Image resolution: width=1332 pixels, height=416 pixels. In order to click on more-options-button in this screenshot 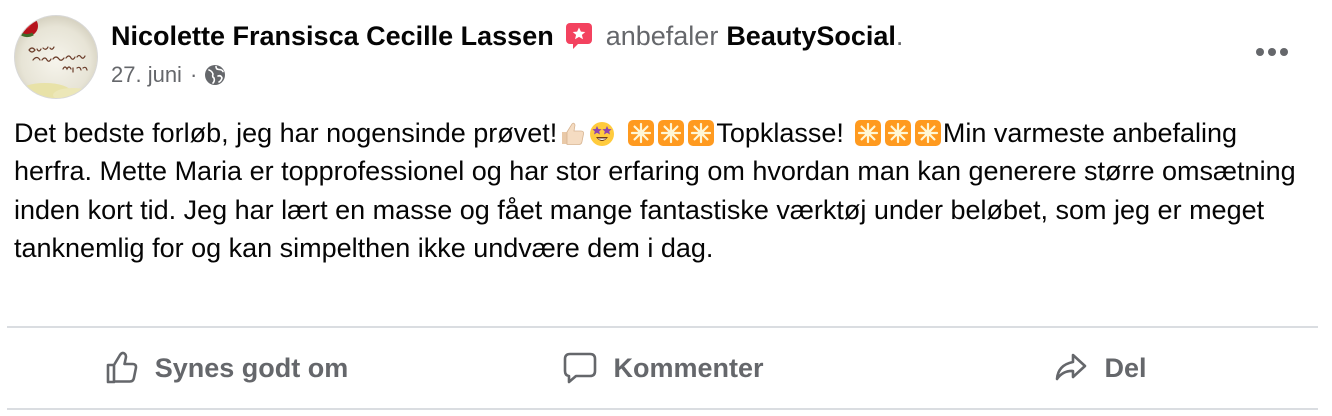, I will do `click(1272, 52)`.